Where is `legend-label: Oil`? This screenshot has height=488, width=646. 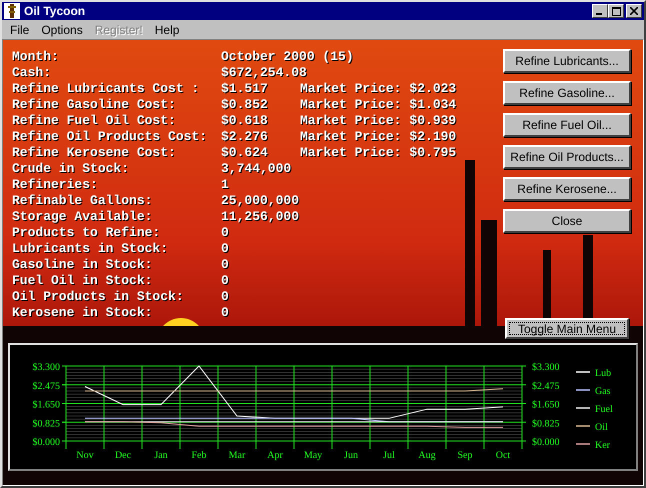
legend-label: Oil is located at coordinates (601, 427).